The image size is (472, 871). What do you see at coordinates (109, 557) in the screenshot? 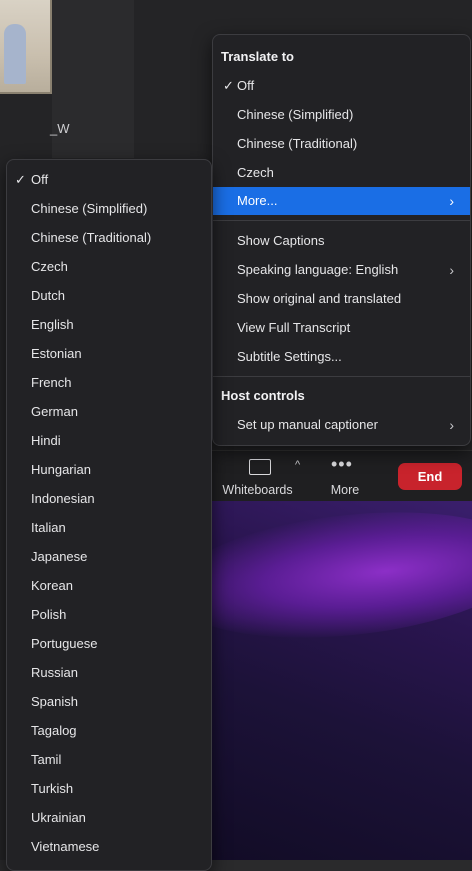
I see `language-item-japanese: Japanese` at bounding box center [109, 557].